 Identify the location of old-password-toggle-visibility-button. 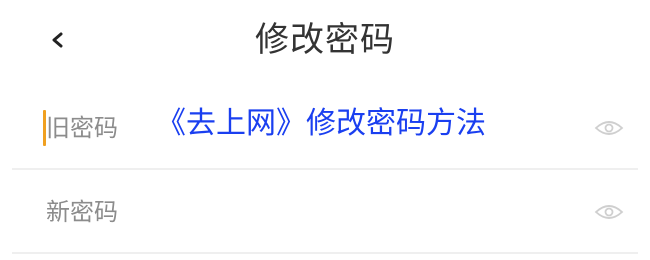
(609, 128).